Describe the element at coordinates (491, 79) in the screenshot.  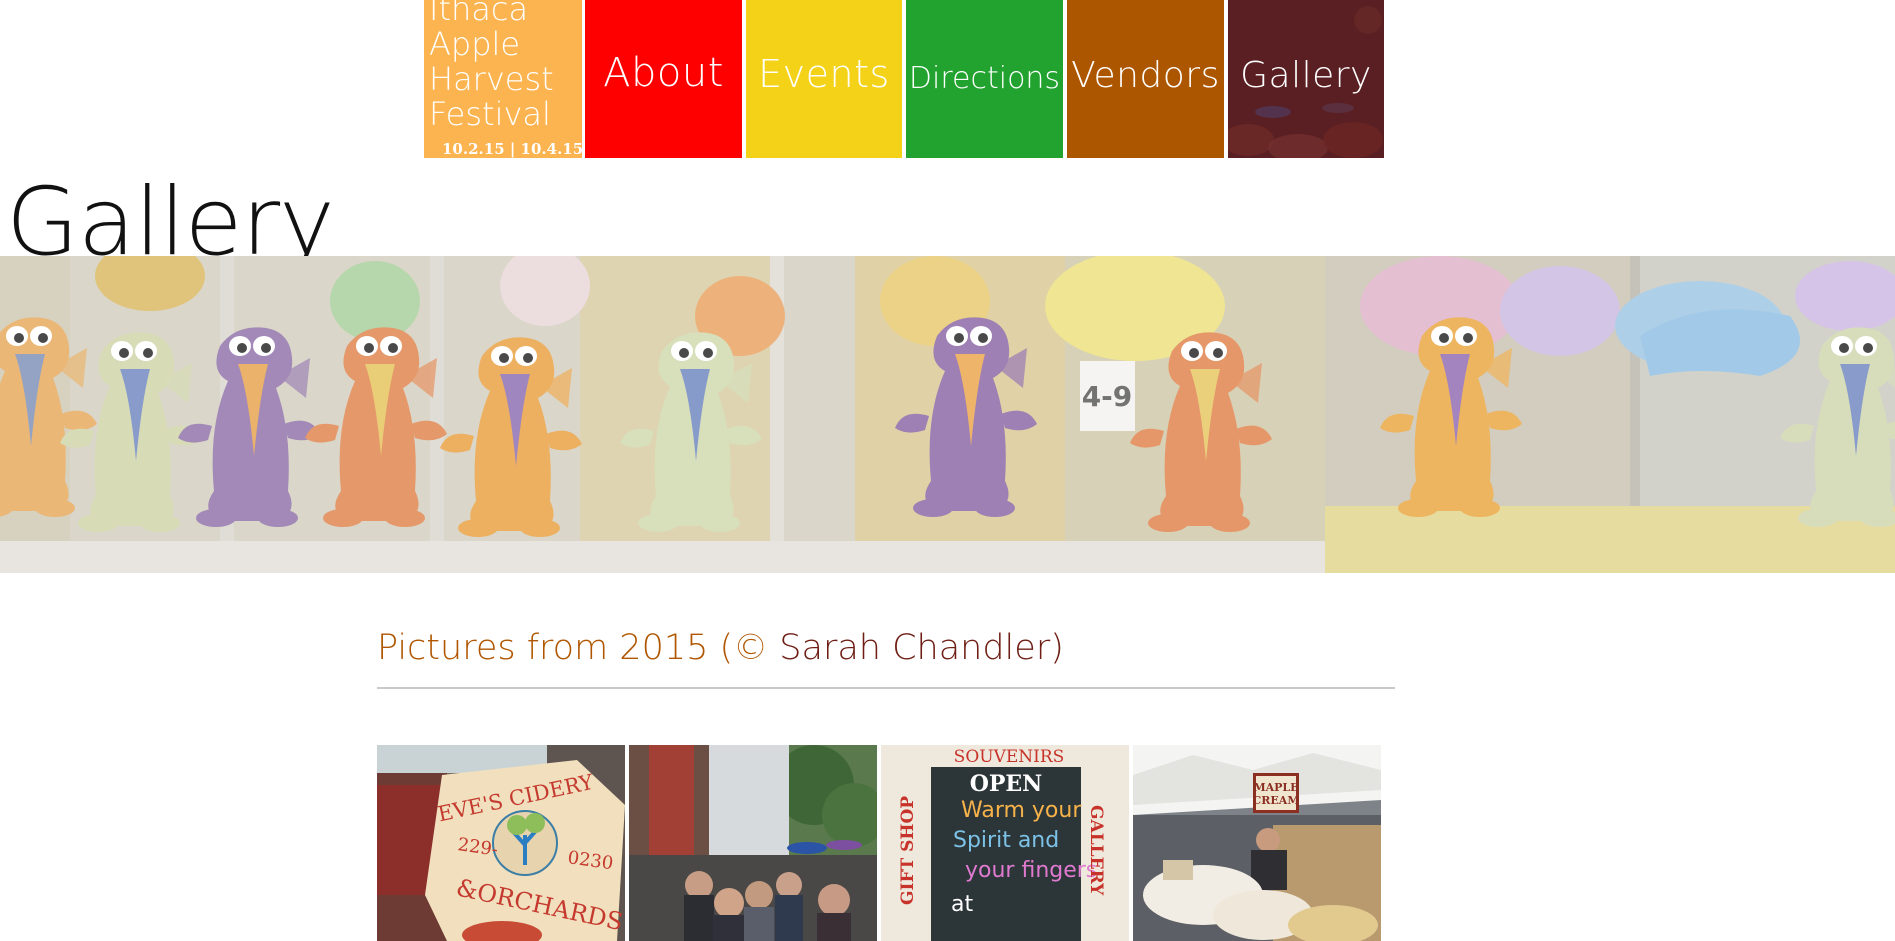
I see `festival-name-line: Harvest` at that location.